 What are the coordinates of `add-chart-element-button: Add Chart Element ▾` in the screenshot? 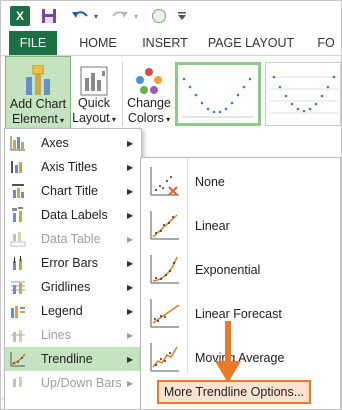 It's located at (38, 93).